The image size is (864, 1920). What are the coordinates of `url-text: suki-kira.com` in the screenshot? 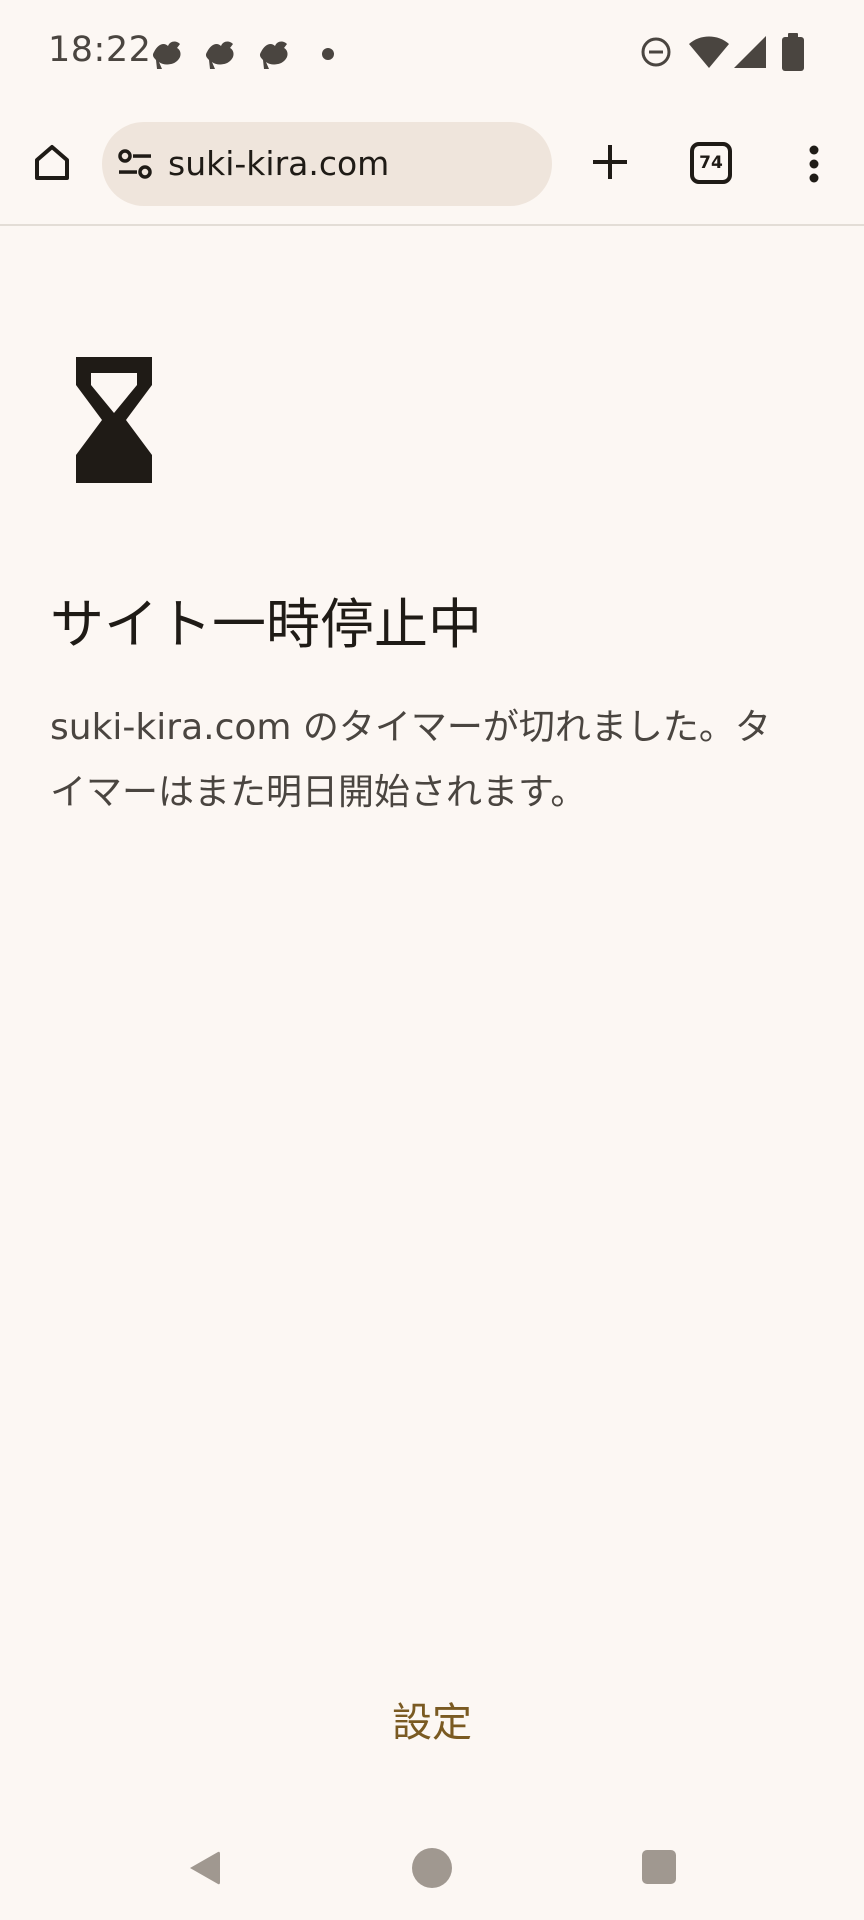 It's located at (279, 163).